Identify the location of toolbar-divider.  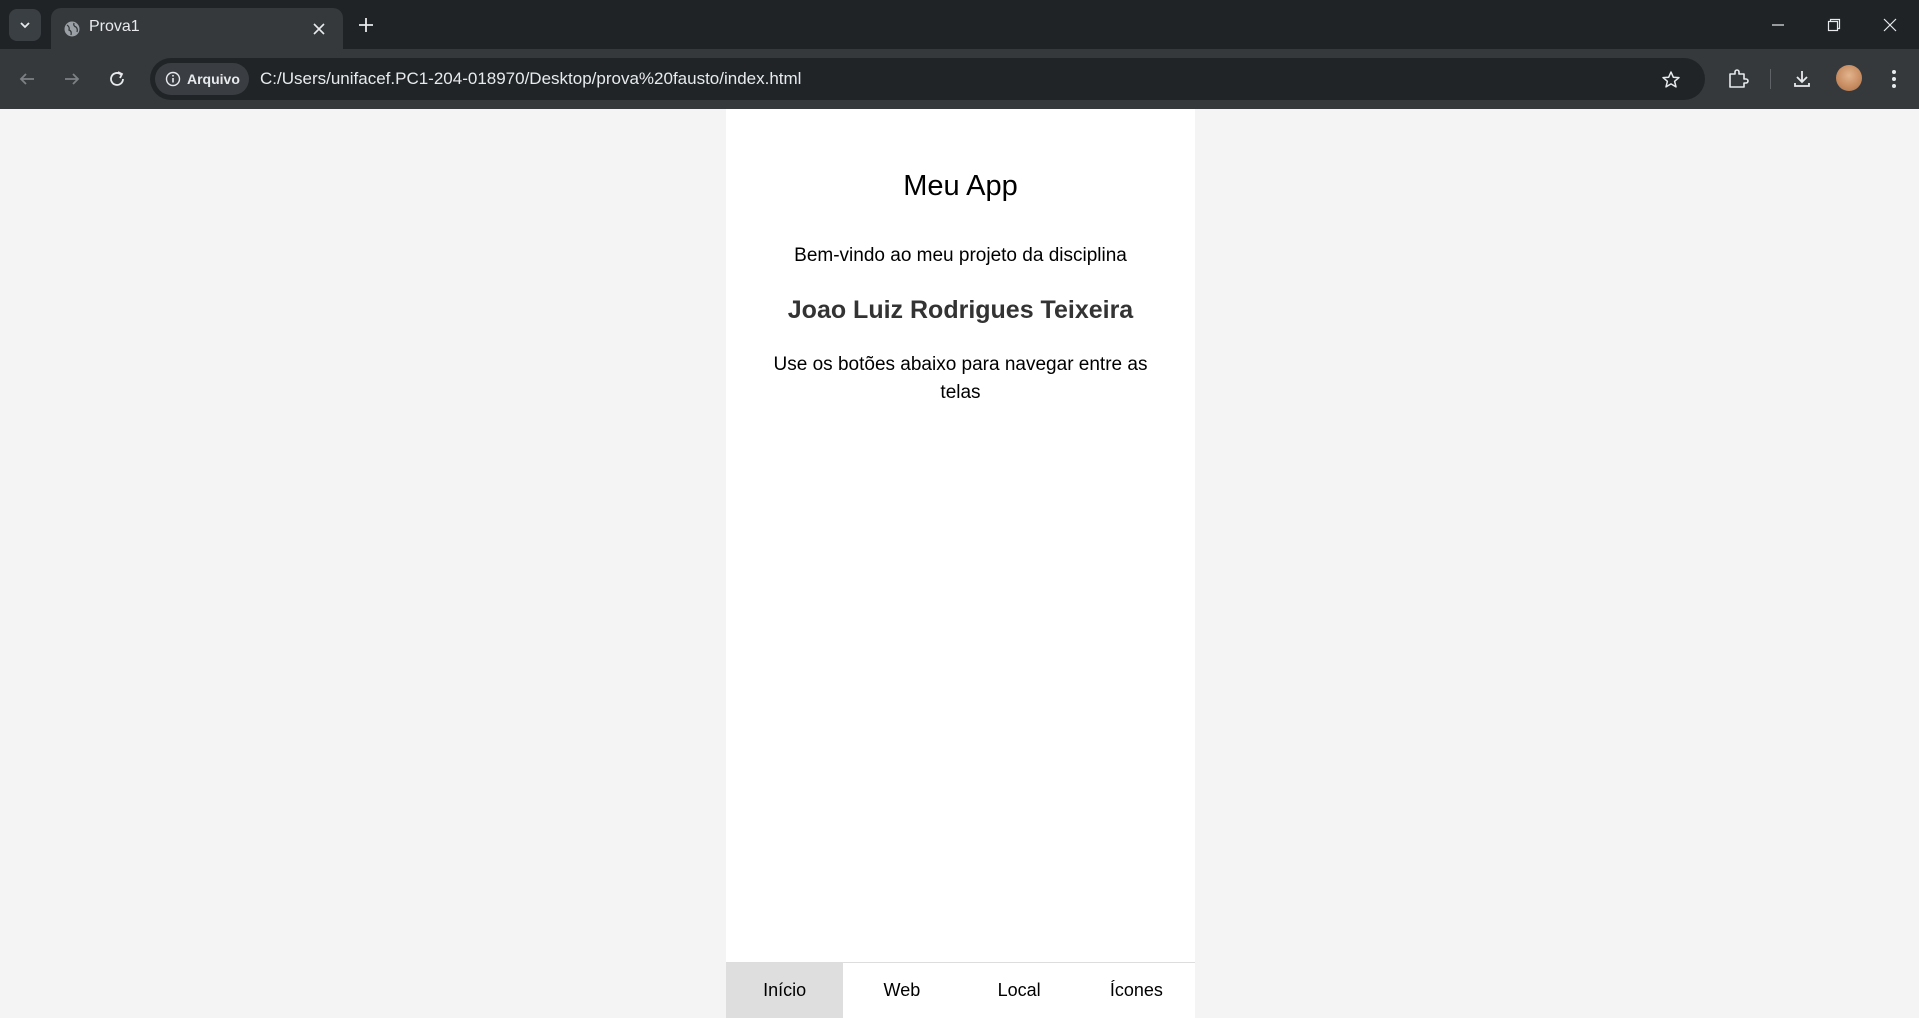
(1770, 79).